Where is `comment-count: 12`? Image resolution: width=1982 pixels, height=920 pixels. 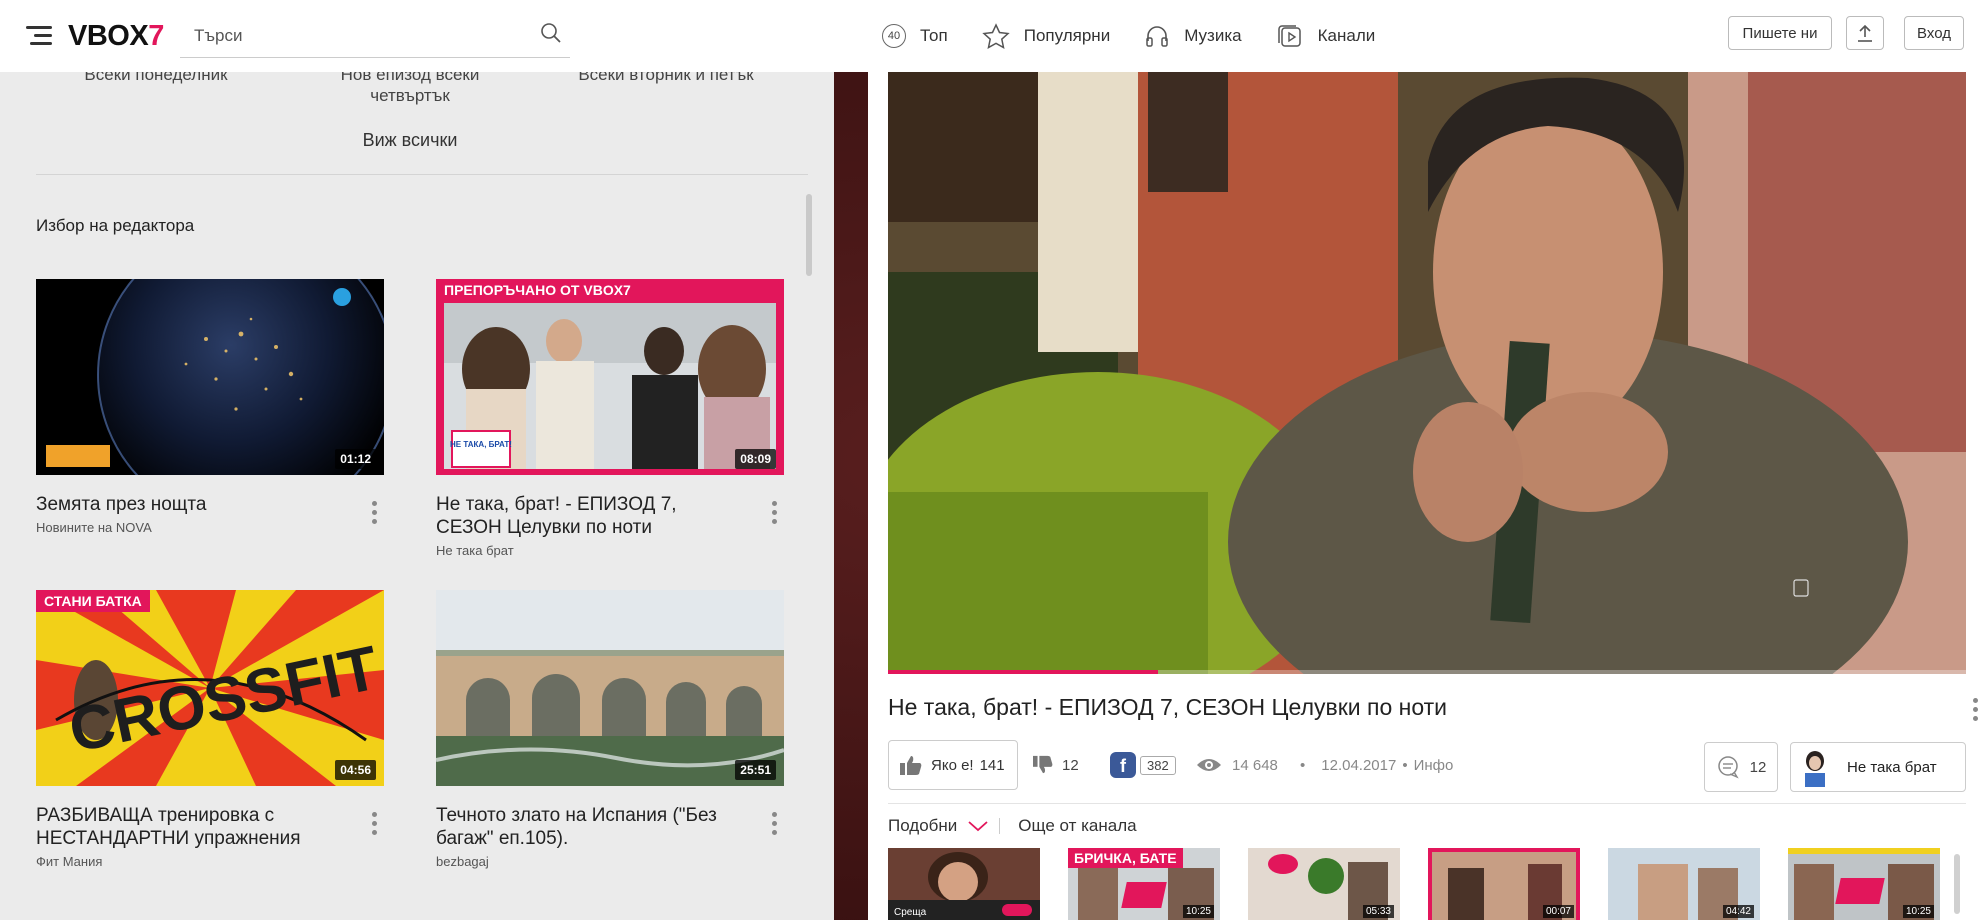
comment-count: 12 is located at coordinates (1758, 767).